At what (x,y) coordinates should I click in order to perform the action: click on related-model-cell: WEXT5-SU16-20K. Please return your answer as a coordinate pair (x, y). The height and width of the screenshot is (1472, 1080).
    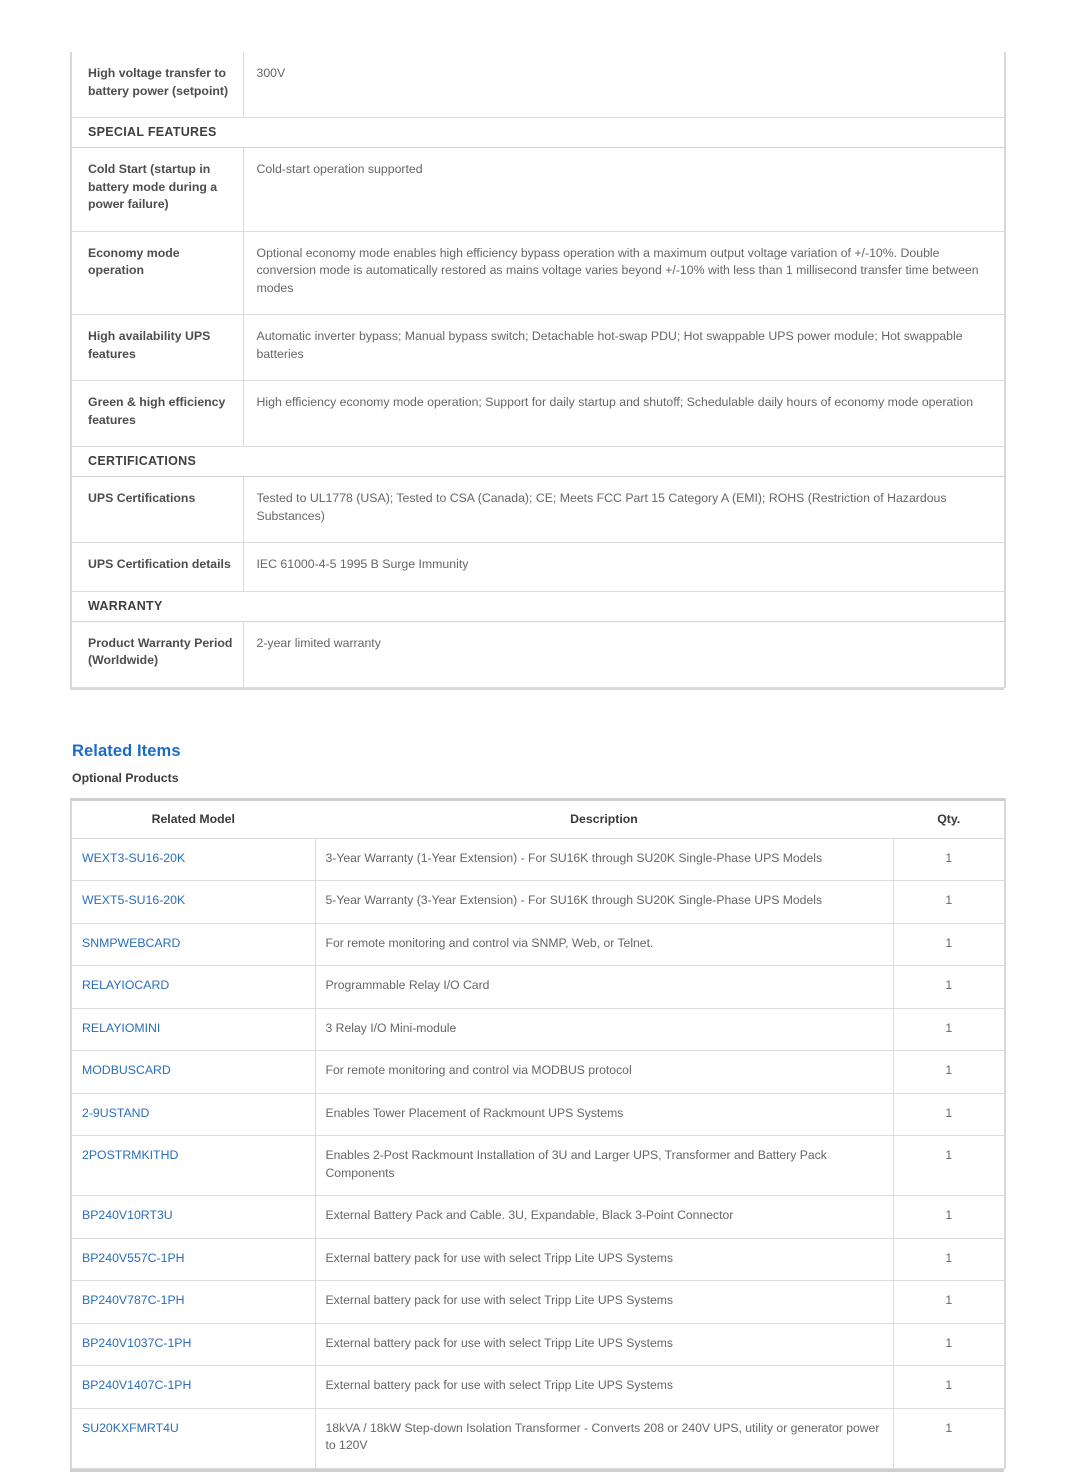
    Looking at the image, I should click on (193, 902).